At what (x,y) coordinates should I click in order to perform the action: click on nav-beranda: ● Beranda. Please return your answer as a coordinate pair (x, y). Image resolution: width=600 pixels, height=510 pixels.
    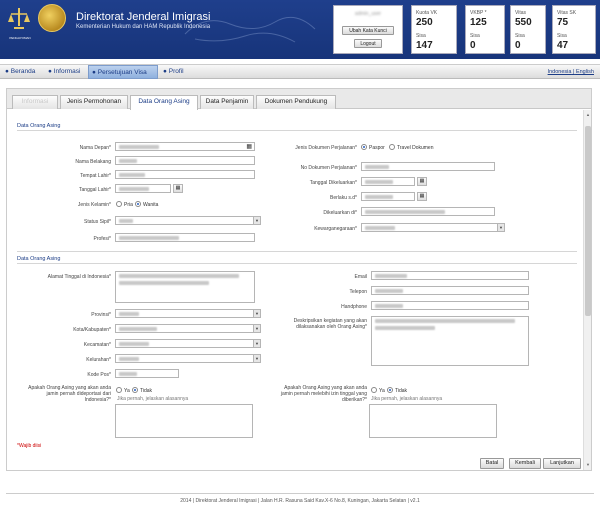
    Looking at the image, I should click on (20, 72).